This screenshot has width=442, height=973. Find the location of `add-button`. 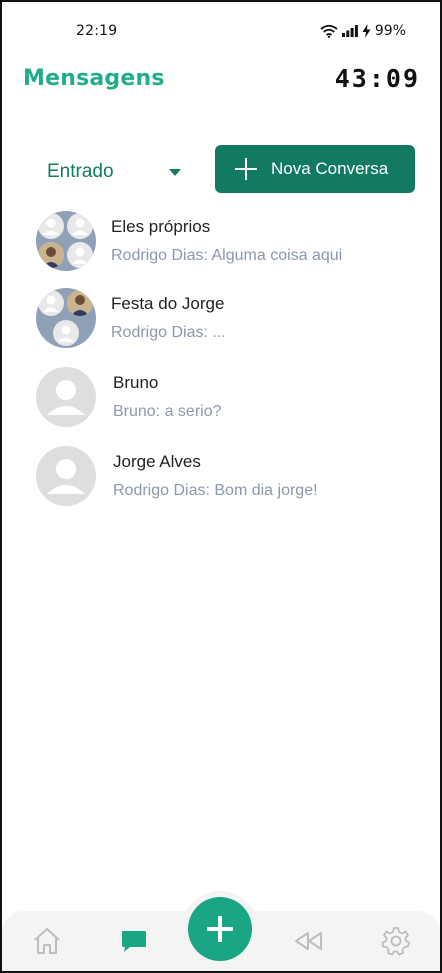

add-button is located at coordinates (220, 929).